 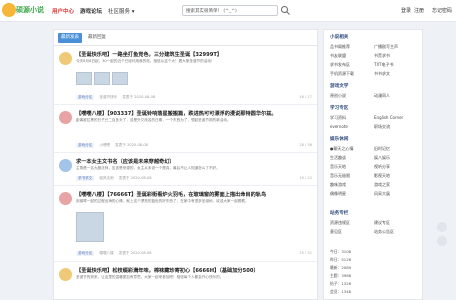 What do you see at coordinates (340, 47) in the screenshot?
I see `sidebar-link: 品书阁推荐` at bounding box center [340, 47].